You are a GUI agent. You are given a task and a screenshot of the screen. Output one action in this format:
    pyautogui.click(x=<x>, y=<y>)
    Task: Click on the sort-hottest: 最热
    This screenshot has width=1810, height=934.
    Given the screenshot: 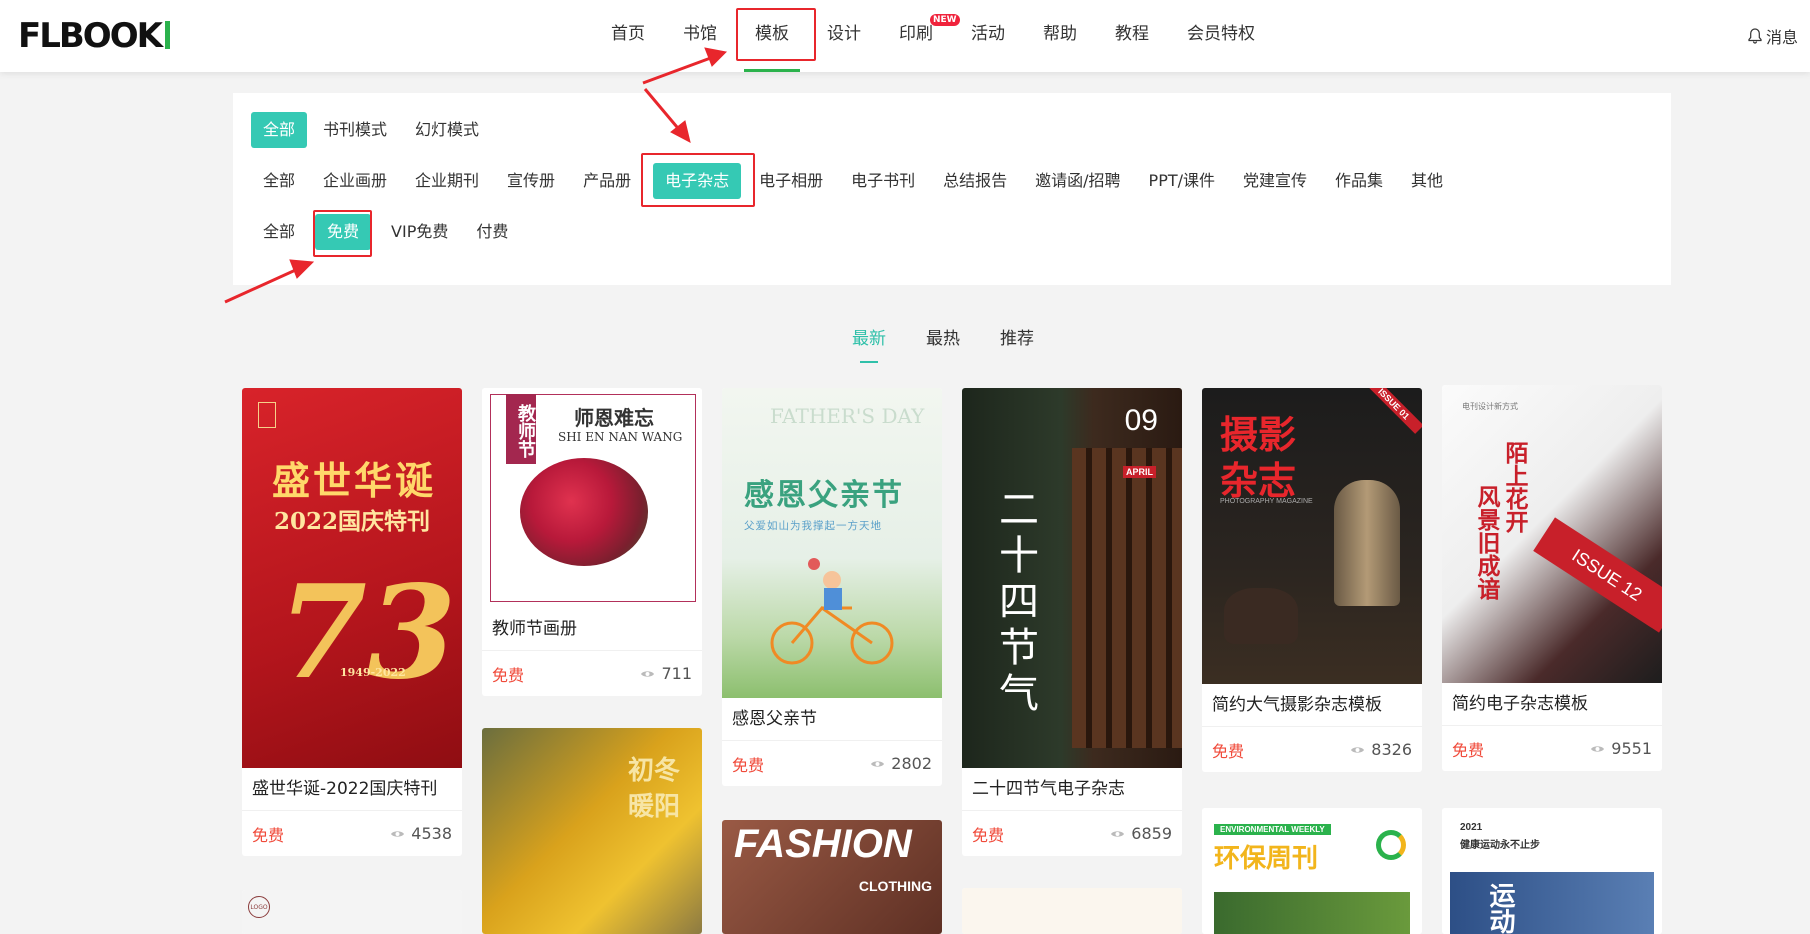 What is the action you would take?
    pyautogui.click(x=943, y=336)
    